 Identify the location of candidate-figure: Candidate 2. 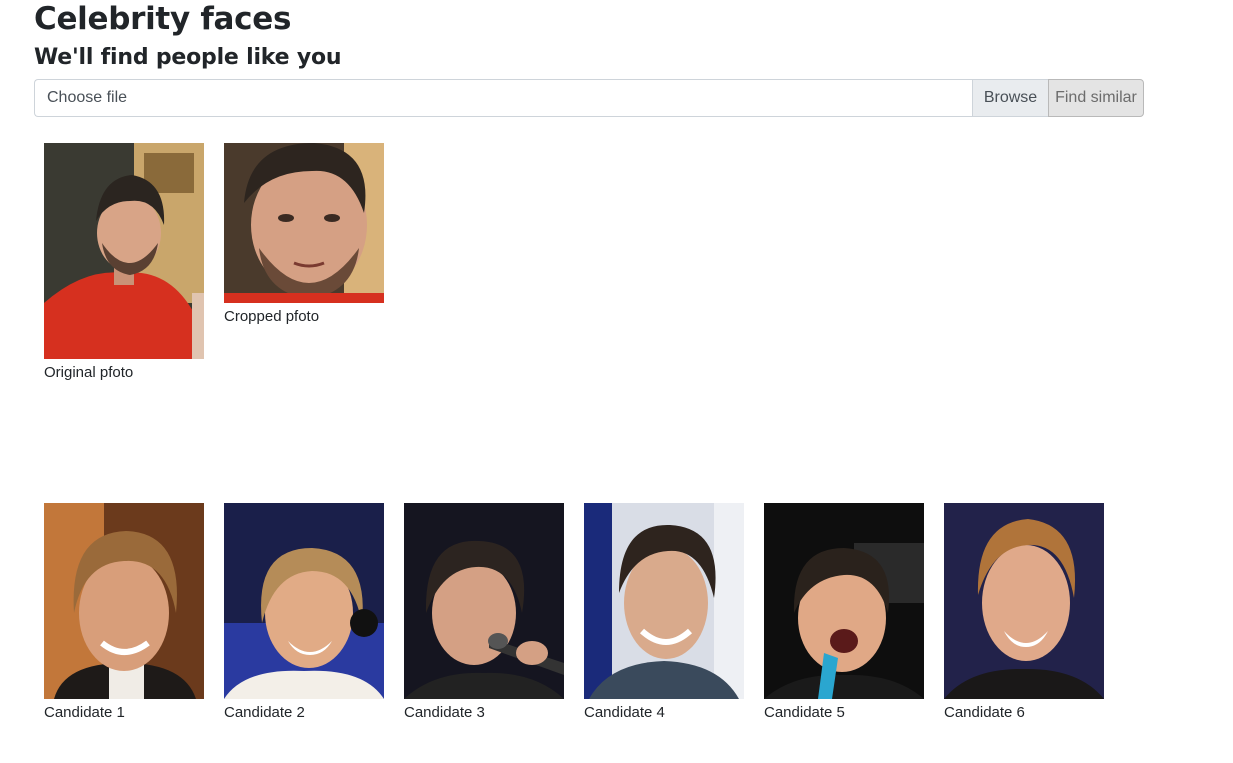
(304, 613).